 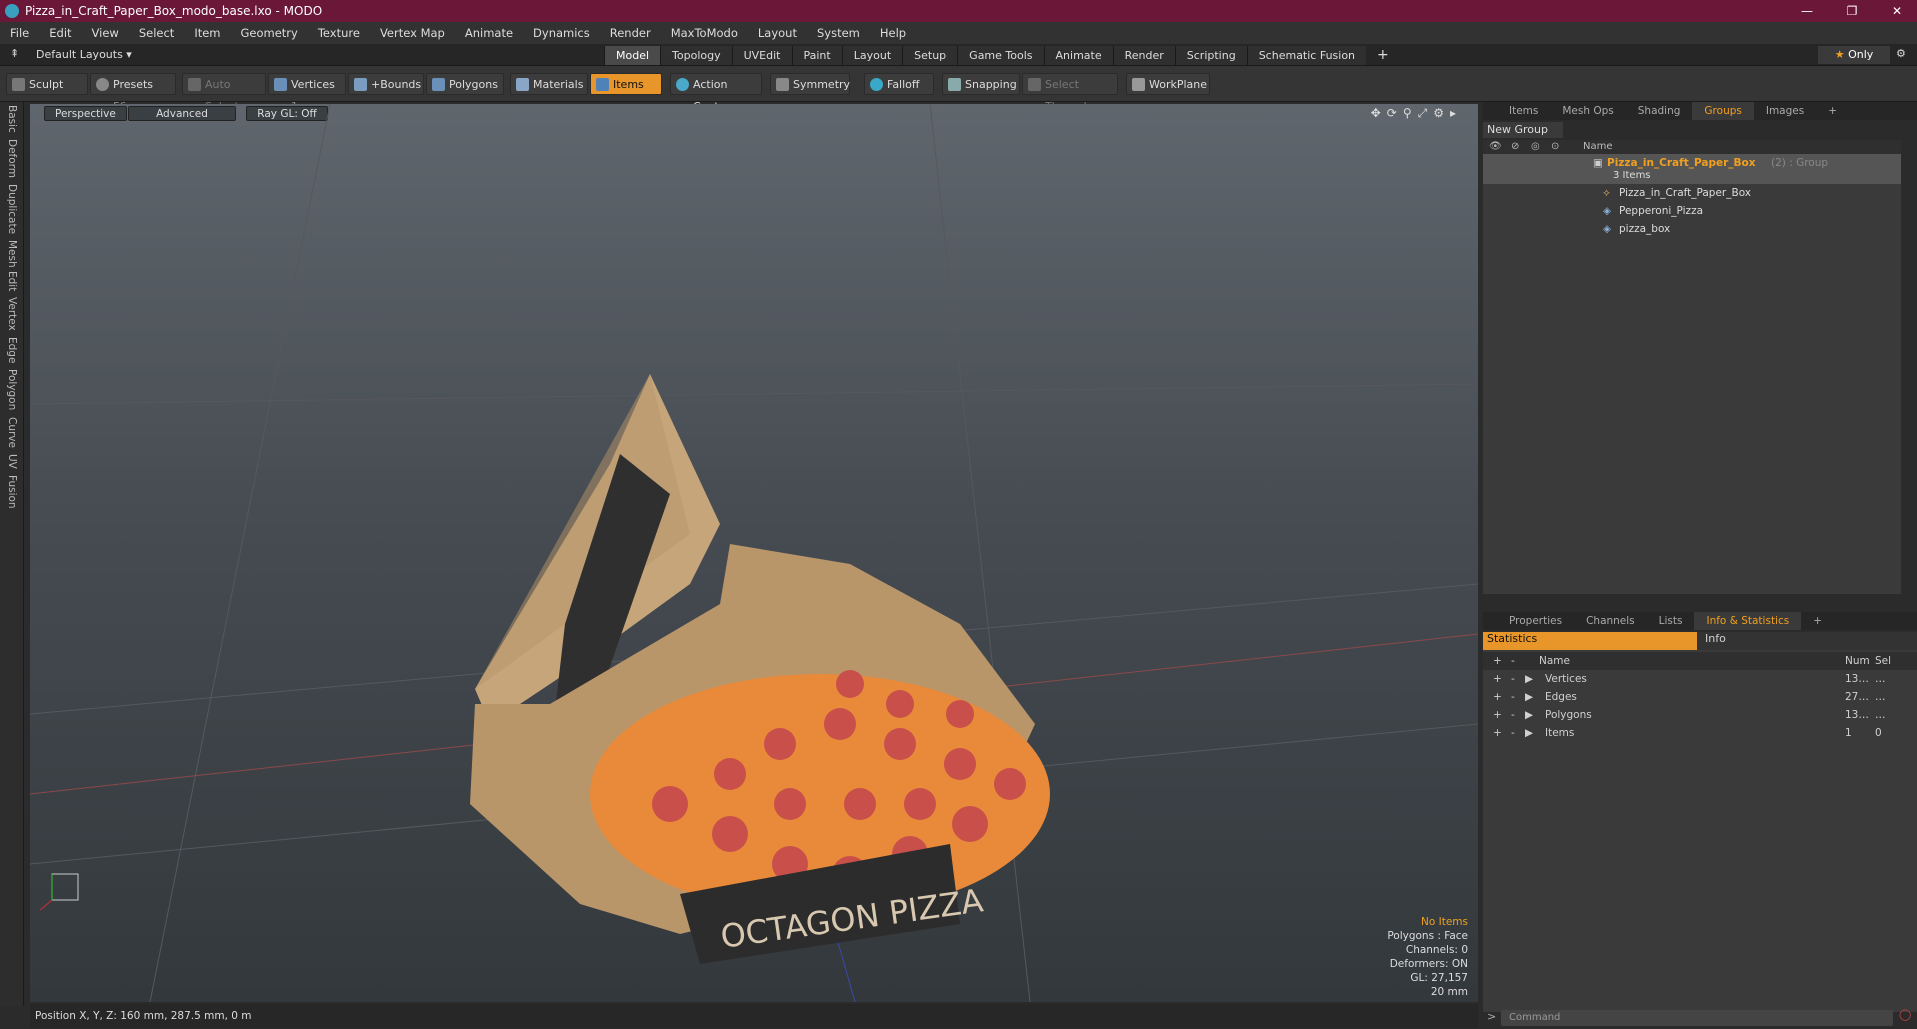 I want to click on tab-add: +, so click(x=1832, y=111).